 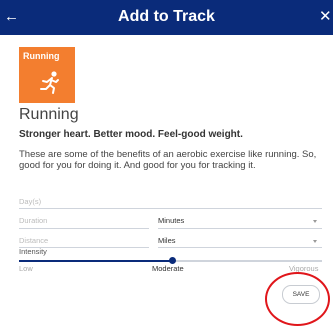 What do you see at coordinates (33, 220) in the screenshot?
I see `duration-placeholder: Duration` at bounding box center [33, 220].